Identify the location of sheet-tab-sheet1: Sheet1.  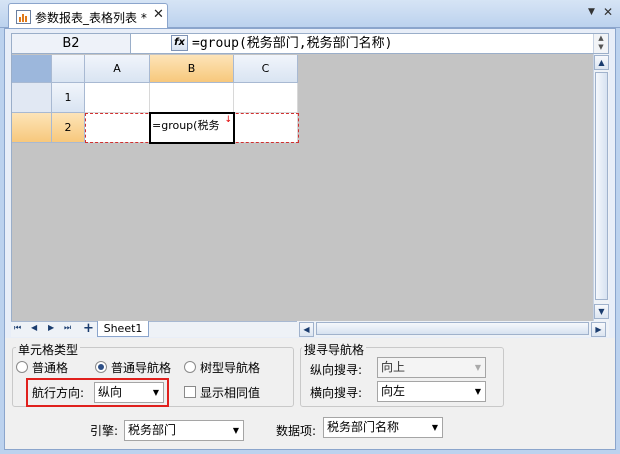
(123, 329).